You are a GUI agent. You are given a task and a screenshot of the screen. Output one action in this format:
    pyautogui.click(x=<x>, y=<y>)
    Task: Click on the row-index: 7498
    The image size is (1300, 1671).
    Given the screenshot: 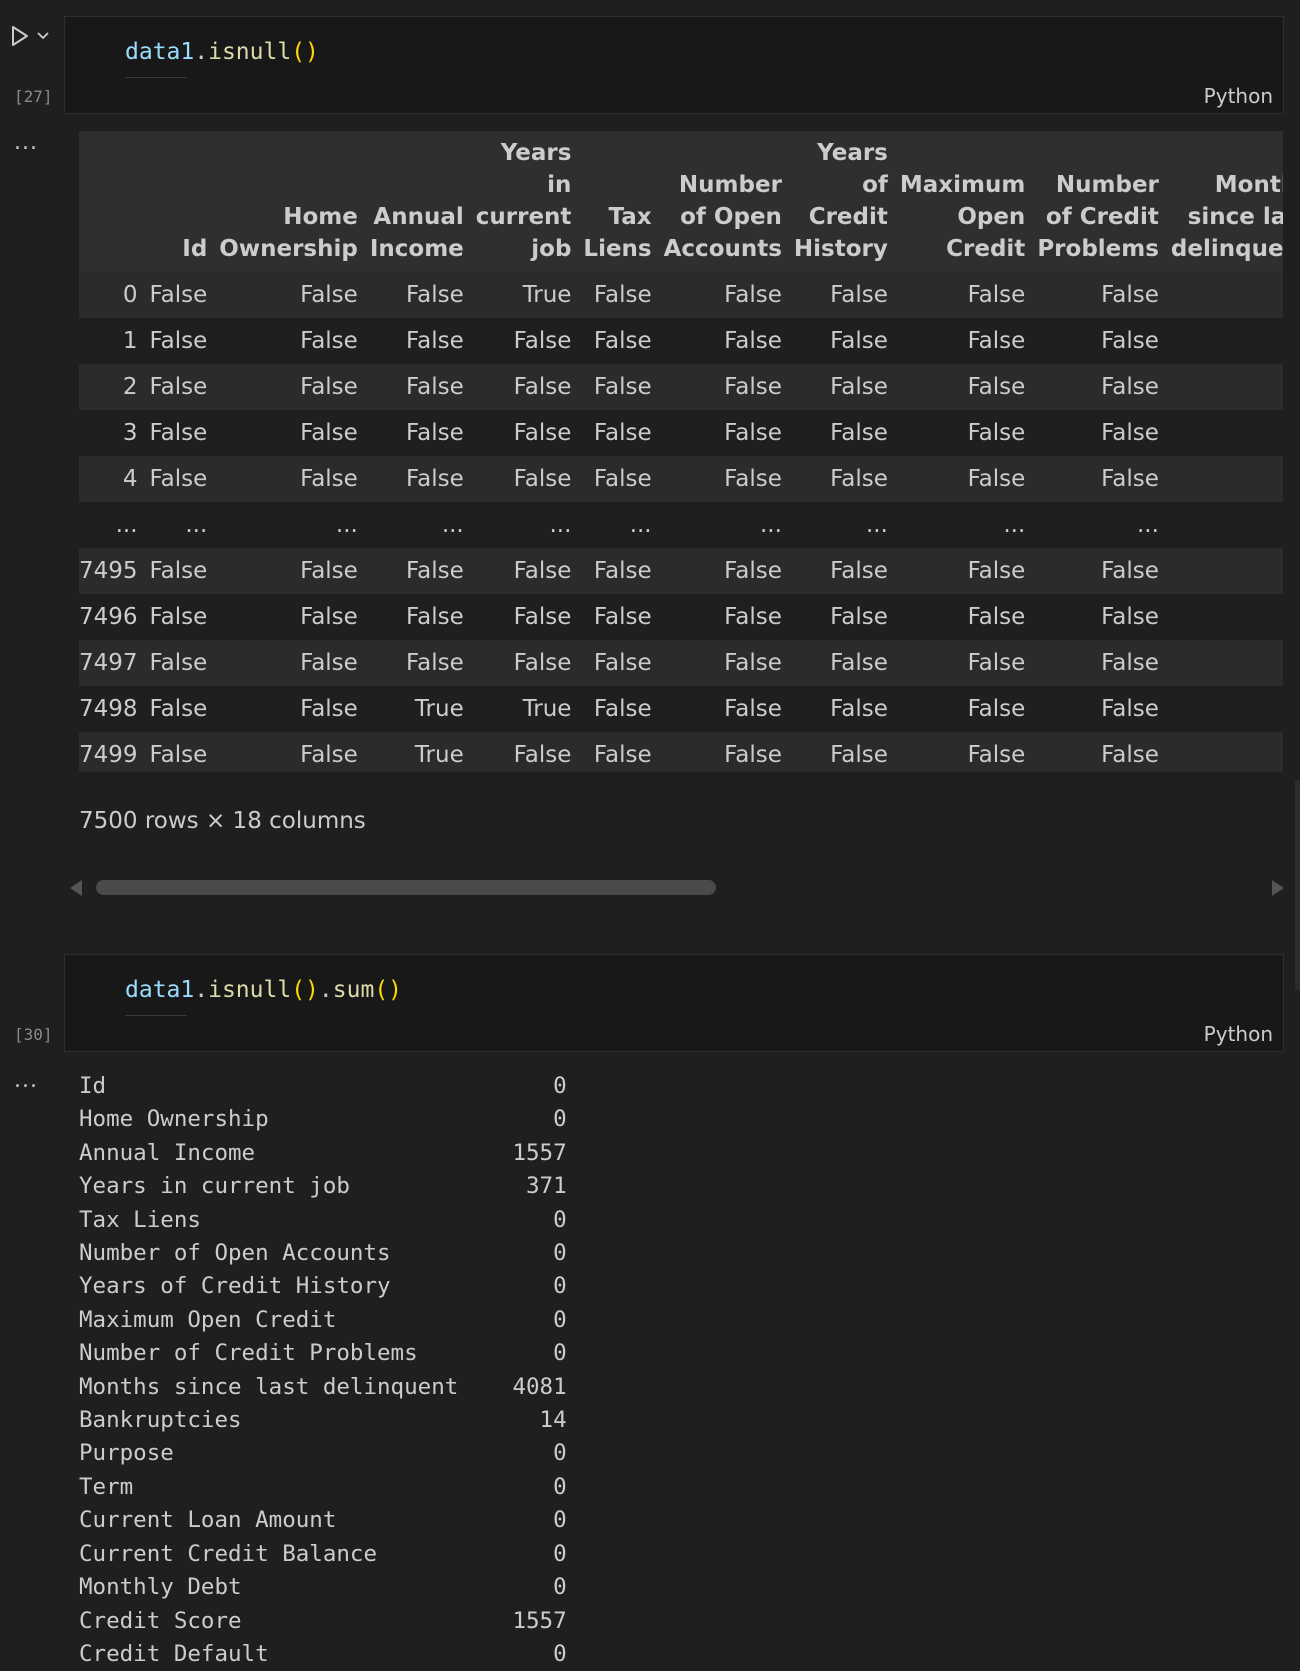 What is the action you would take?
    pyautogui.click(x=108, y=709)
    